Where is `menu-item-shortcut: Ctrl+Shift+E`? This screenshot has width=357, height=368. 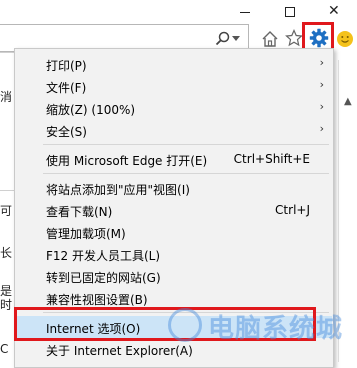
menu-item-shortcut: Ctrl+Shift+E is located at coordinates (271, 159).